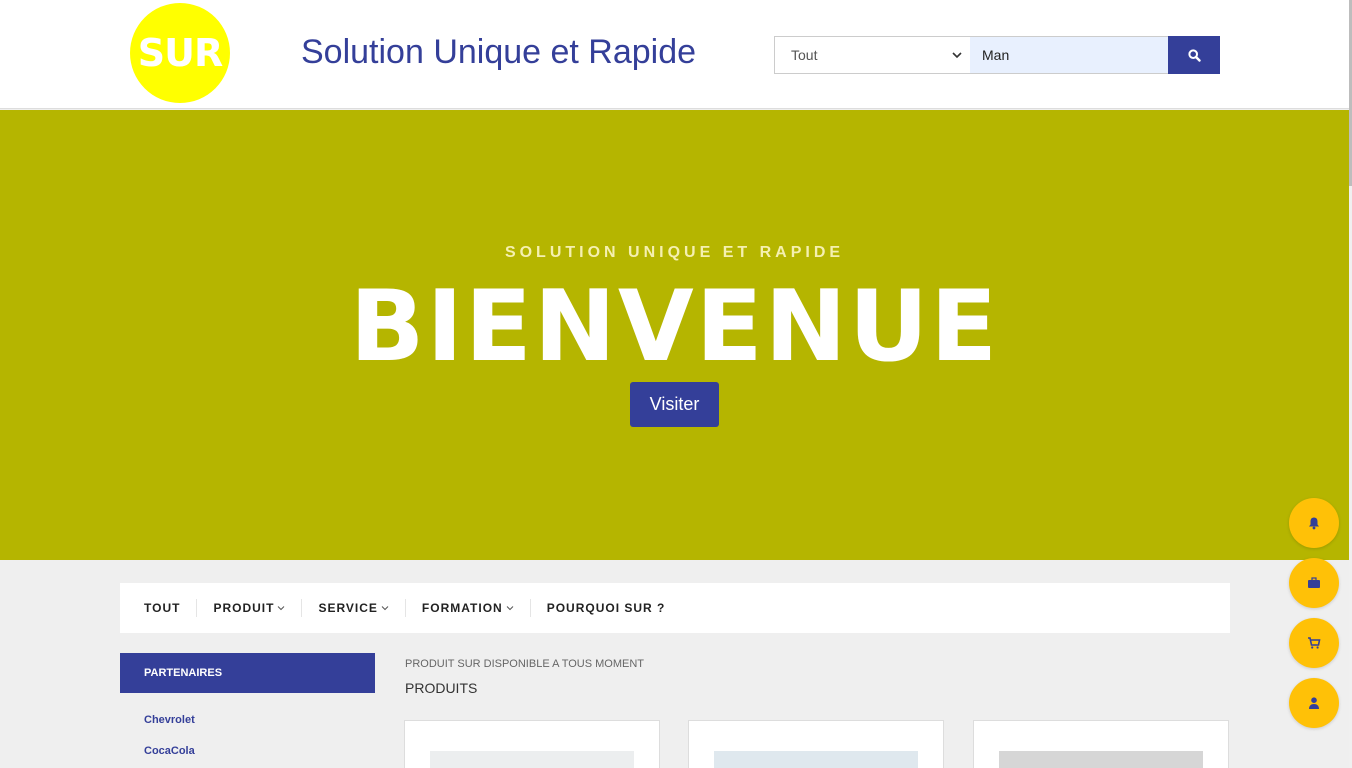 The width and height of the screenshot is (1352, 768). I want to click on site-logo: SUR, so click(180, 53).